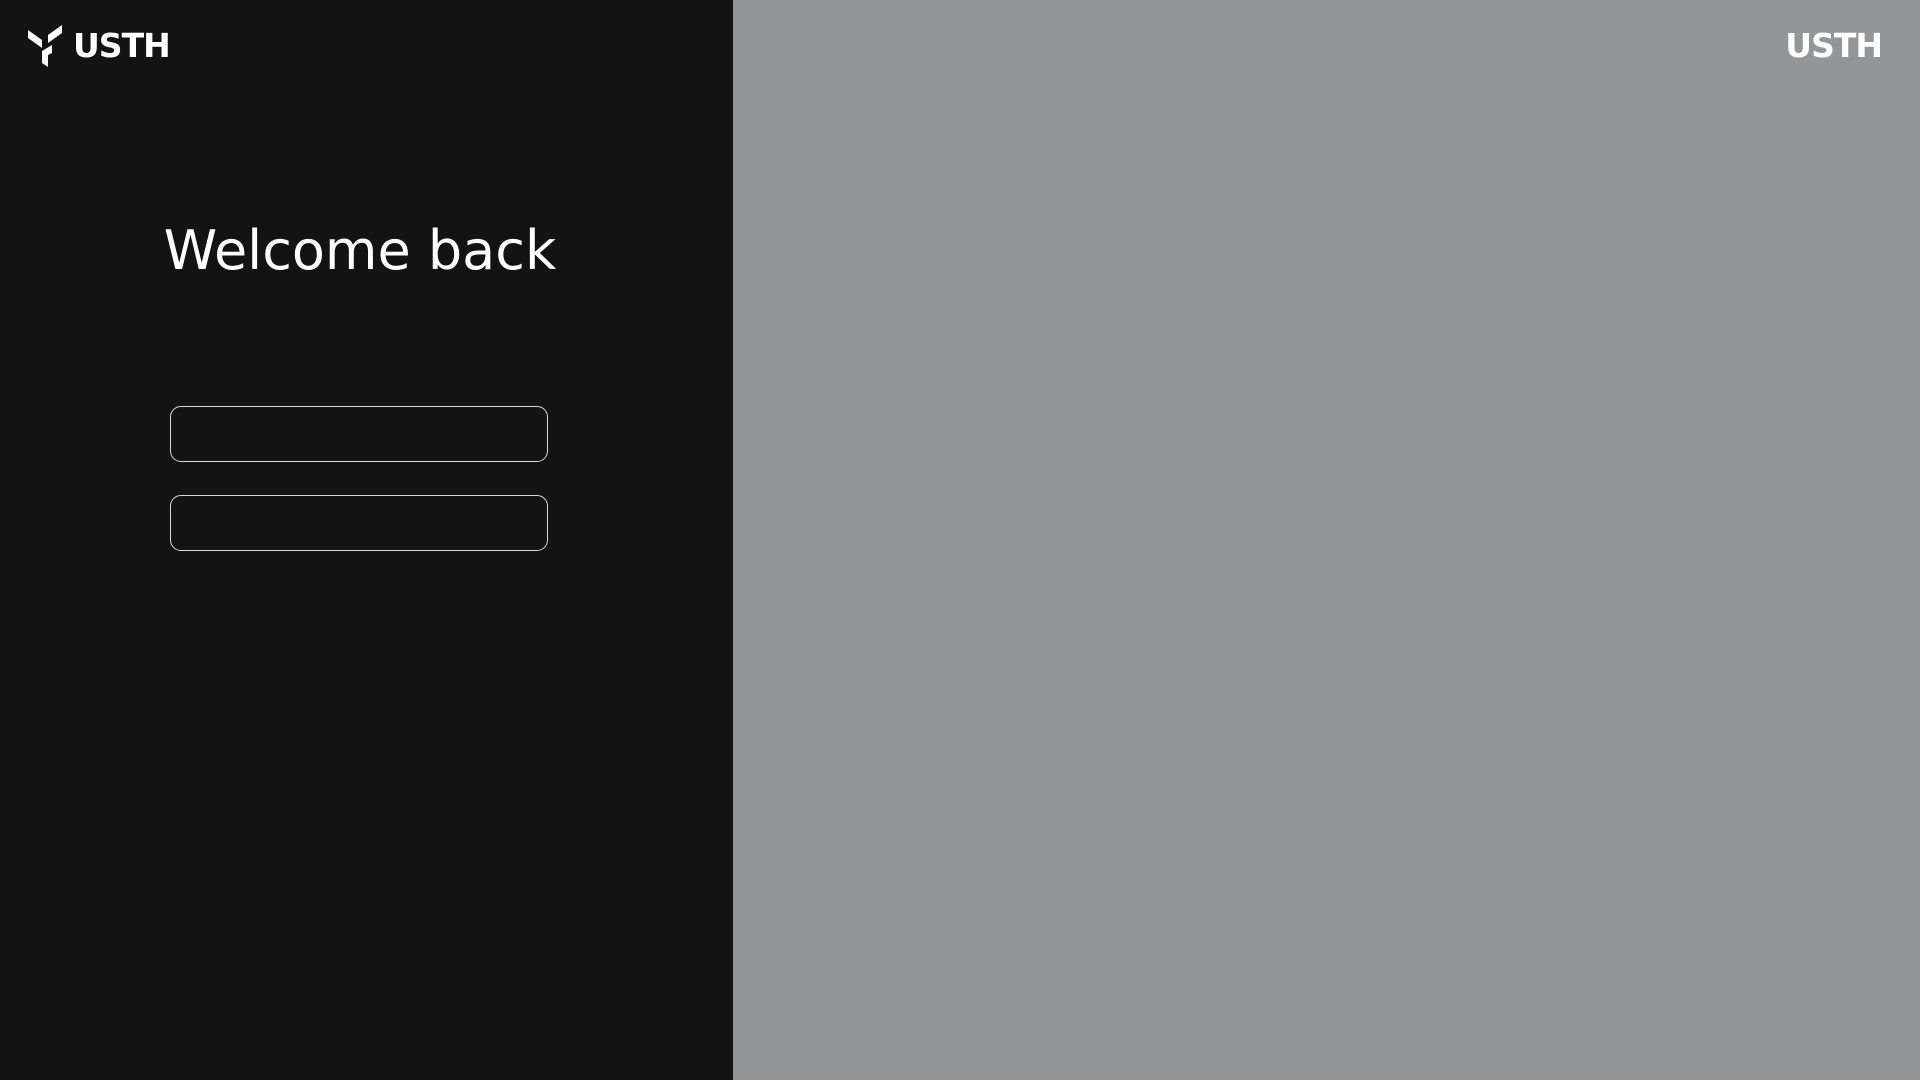  Describe the element at coordinates (45, 46) in the screenshot. I see `usth-logo-icon` at that location.